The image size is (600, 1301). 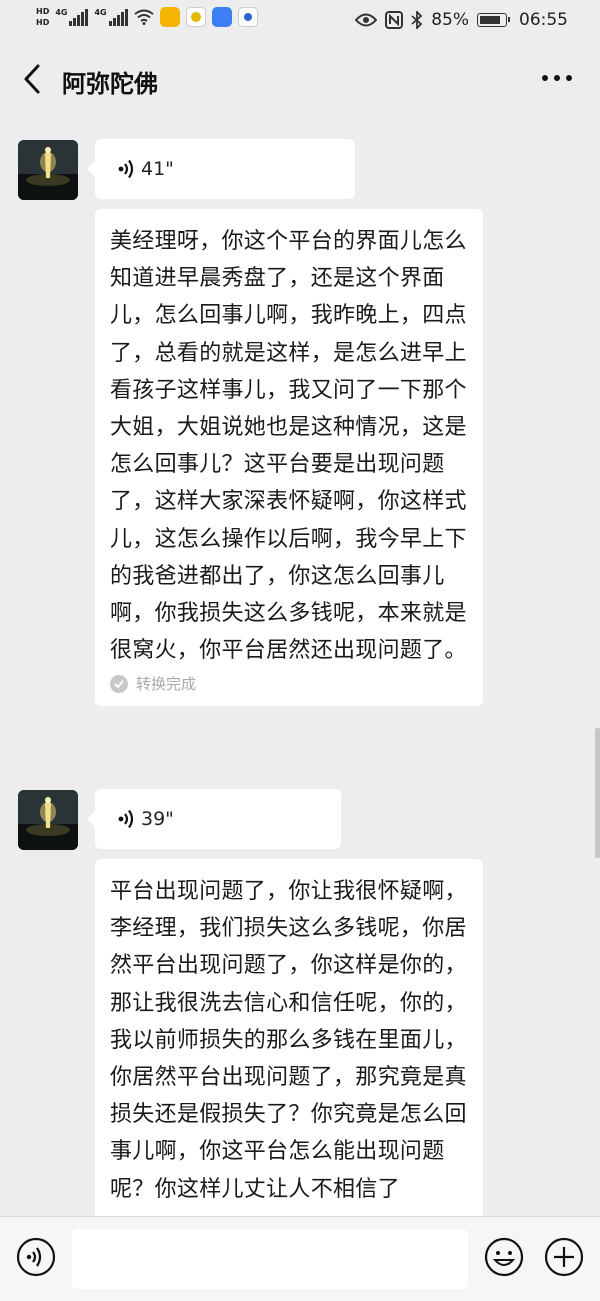 What do you see at coordinates (36, 1257) in the screenshot?
I see `voice-input-icon` at bounding box center [36, 1257].